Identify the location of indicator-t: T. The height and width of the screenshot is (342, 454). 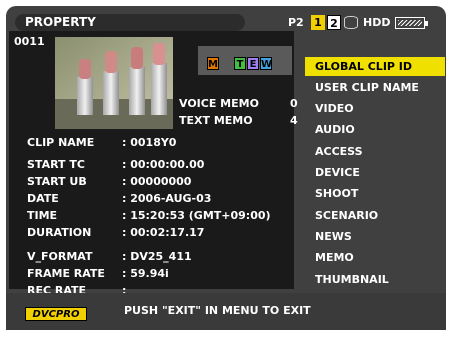
(240, 63).